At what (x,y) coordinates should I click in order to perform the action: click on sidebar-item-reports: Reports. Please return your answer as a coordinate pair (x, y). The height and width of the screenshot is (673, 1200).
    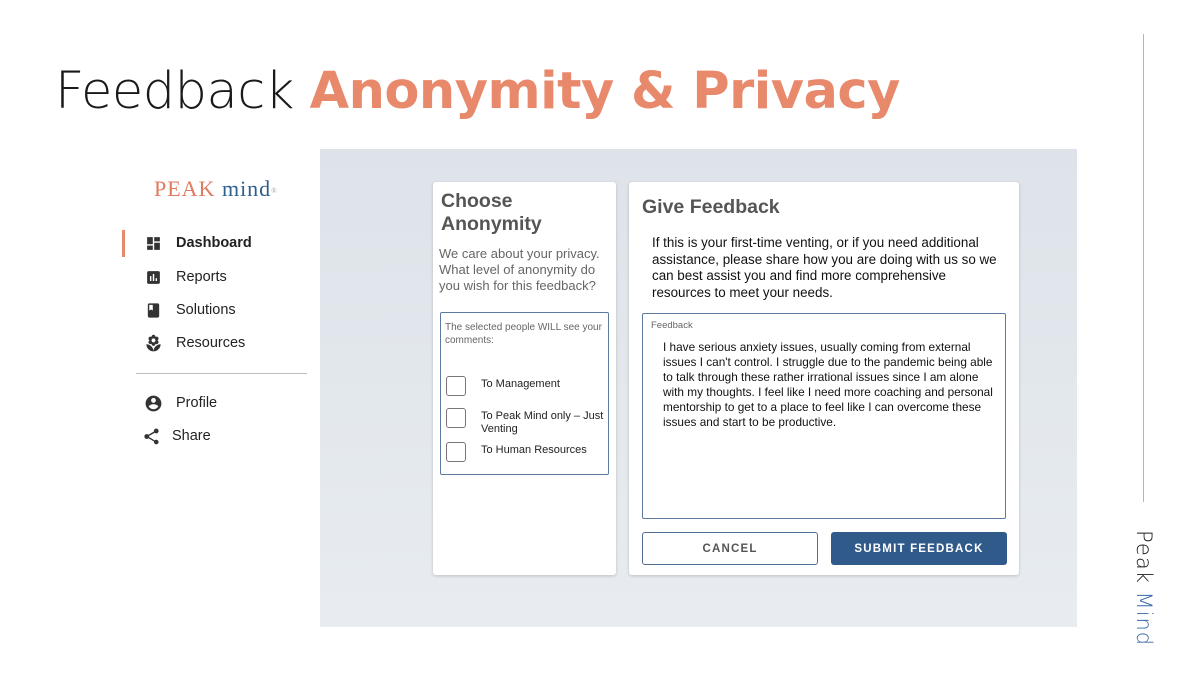
    Looking at the image, I should click on (185, 277).